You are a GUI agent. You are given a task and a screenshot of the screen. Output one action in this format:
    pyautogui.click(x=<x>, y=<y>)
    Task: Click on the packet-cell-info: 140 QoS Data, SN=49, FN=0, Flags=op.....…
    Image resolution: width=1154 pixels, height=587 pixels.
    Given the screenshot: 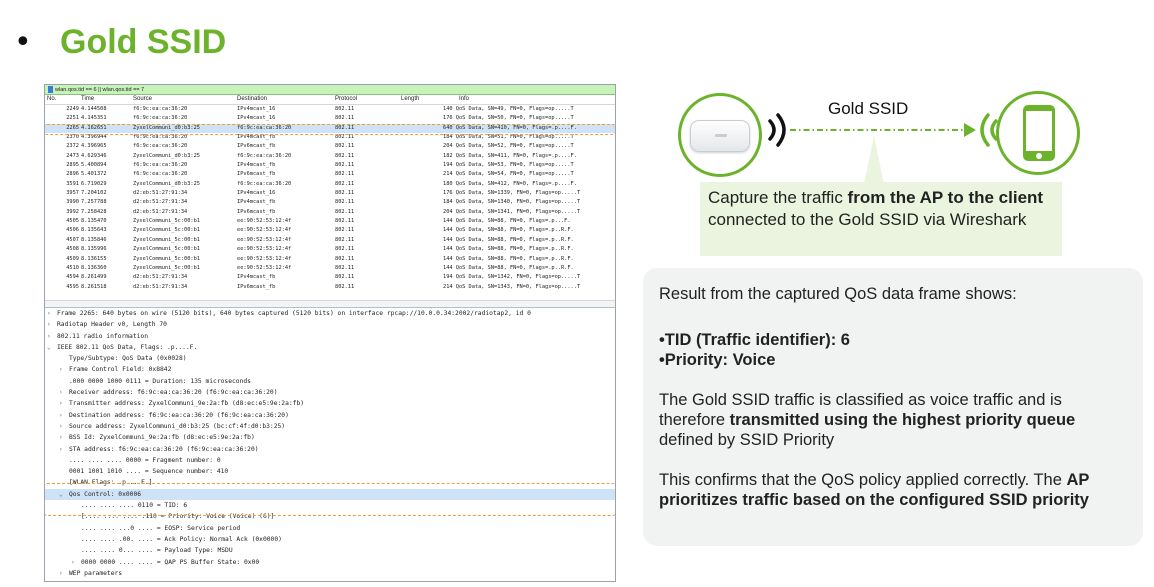 What is the action you would take?
    pyautogui.click(x=508, y=109)
    